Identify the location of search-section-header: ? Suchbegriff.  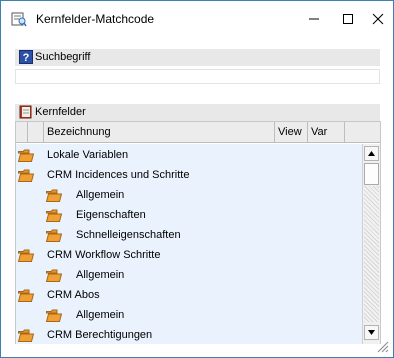
(197, 57).